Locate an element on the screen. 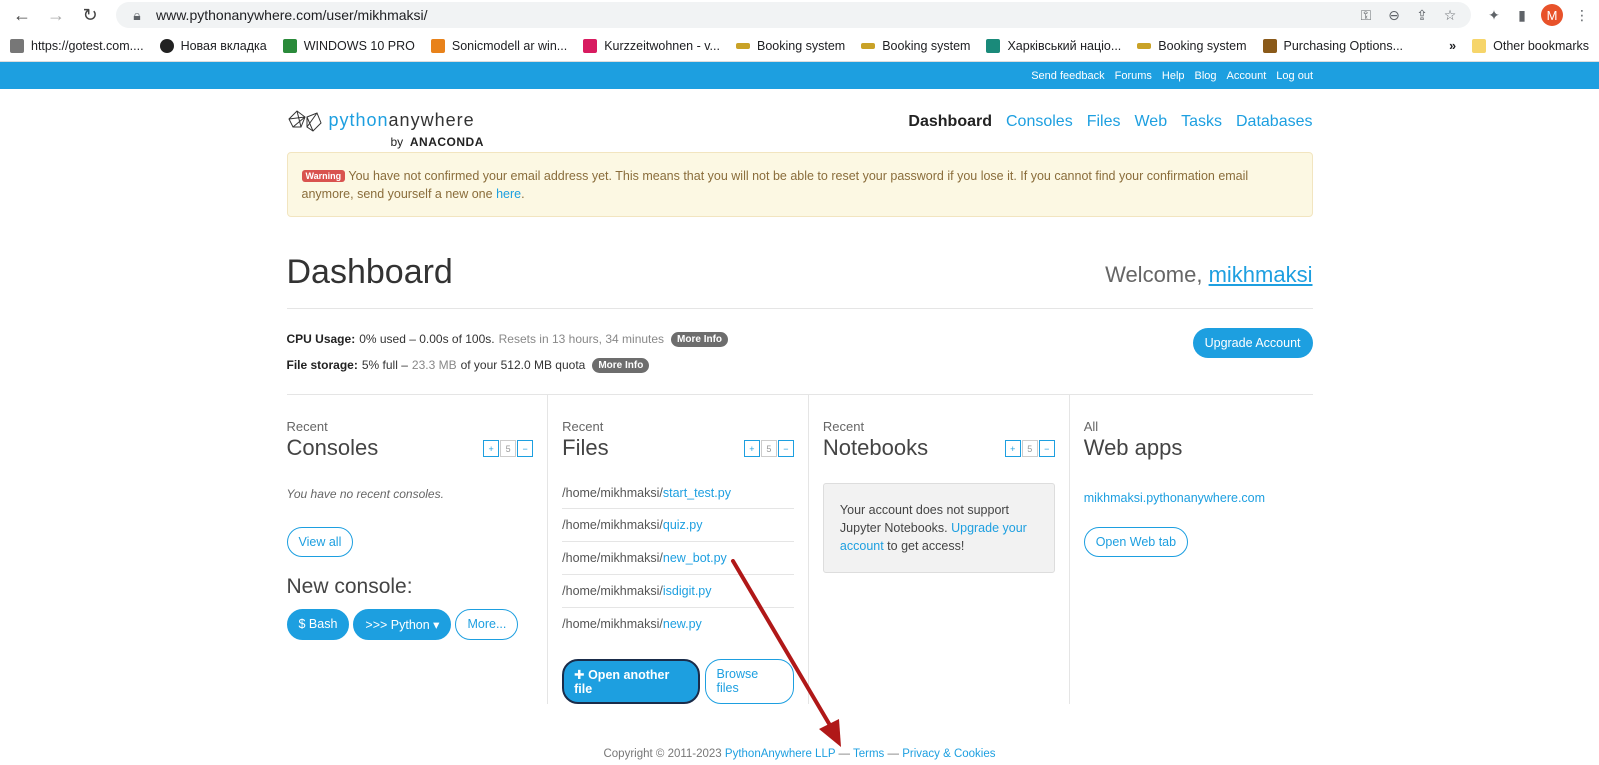  reload-icon: ↻ is located at coordinates (90, 15).